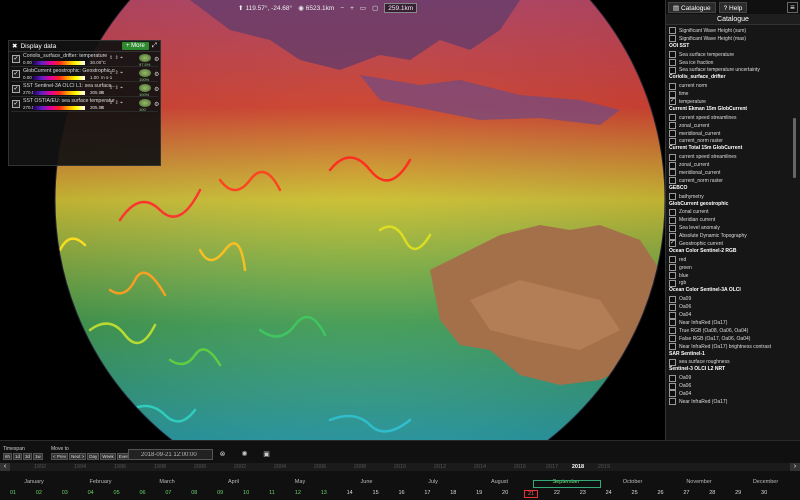 The image size is (800, 500). Describe the element at coordinates (499, 482) in the screenshot. I see `month-label: August` at that location.